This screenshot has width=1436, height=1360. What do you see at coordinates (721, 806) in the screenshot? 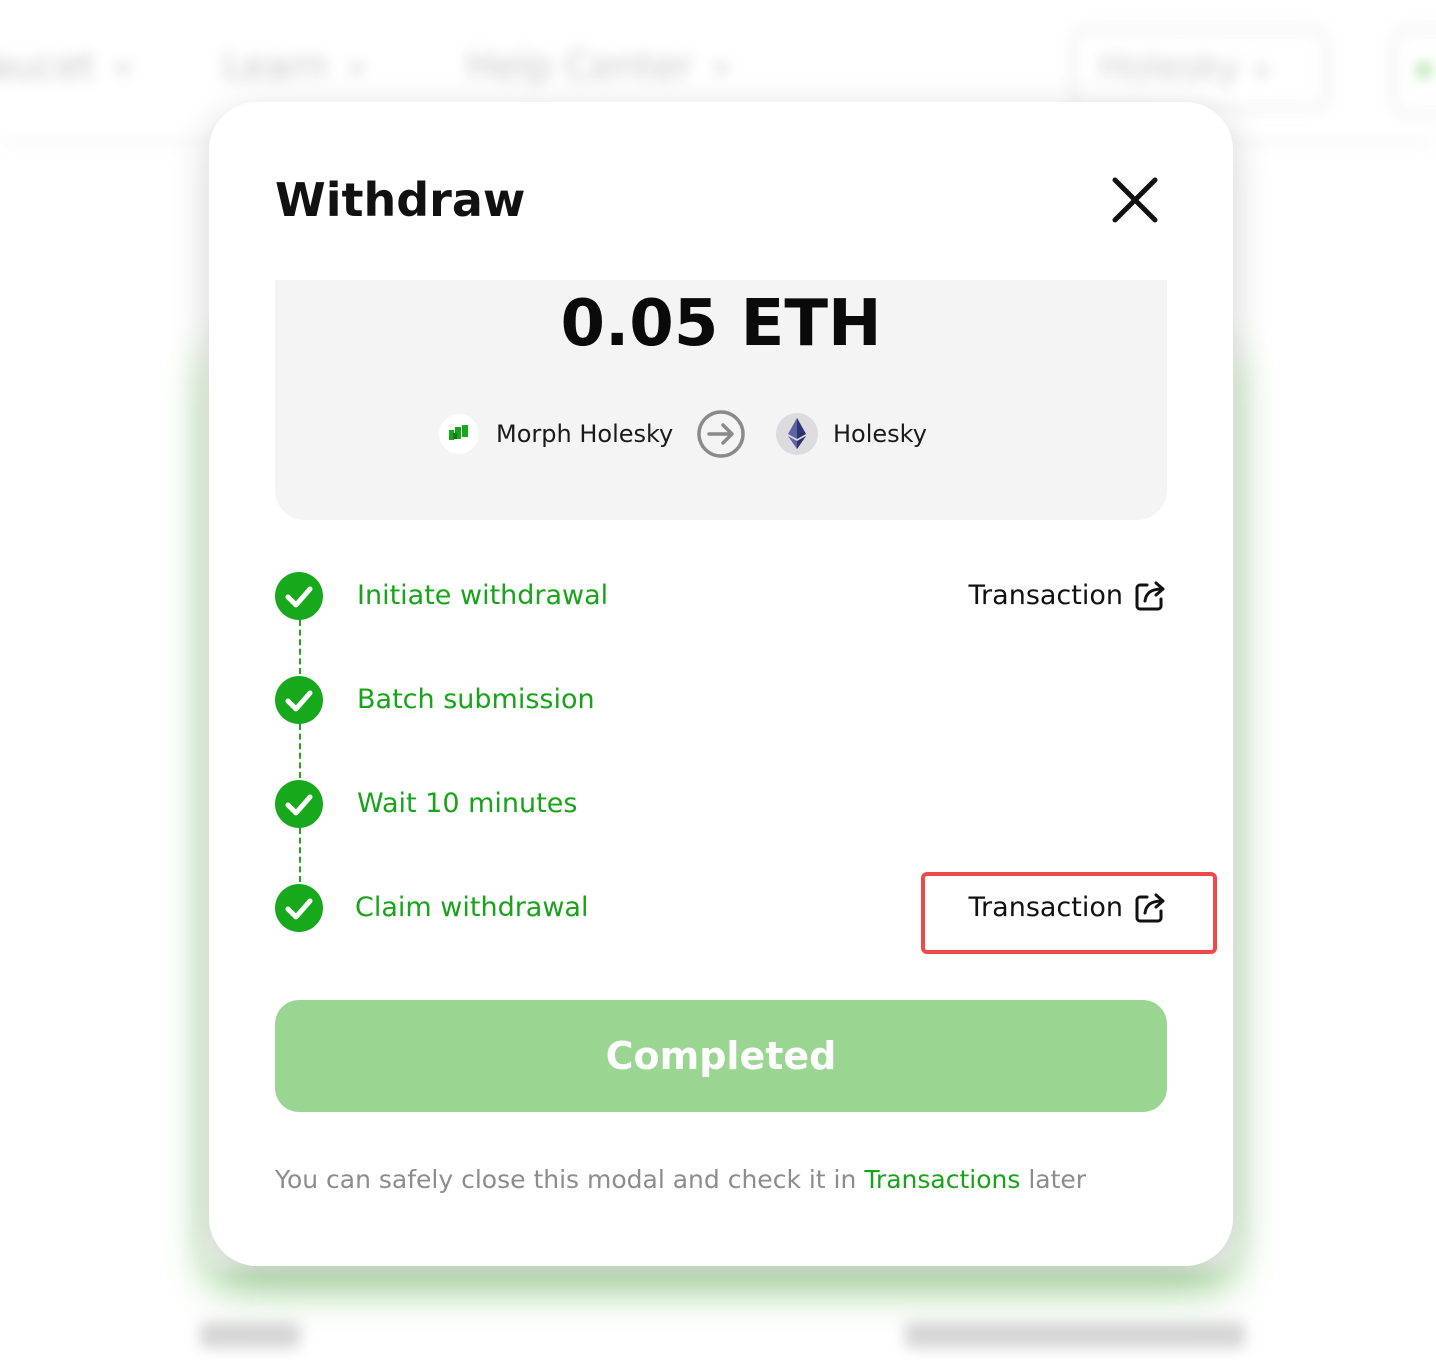
I see `step-wait-10-minutes: Wait 10 minutes` at bounding box center [721, 806].